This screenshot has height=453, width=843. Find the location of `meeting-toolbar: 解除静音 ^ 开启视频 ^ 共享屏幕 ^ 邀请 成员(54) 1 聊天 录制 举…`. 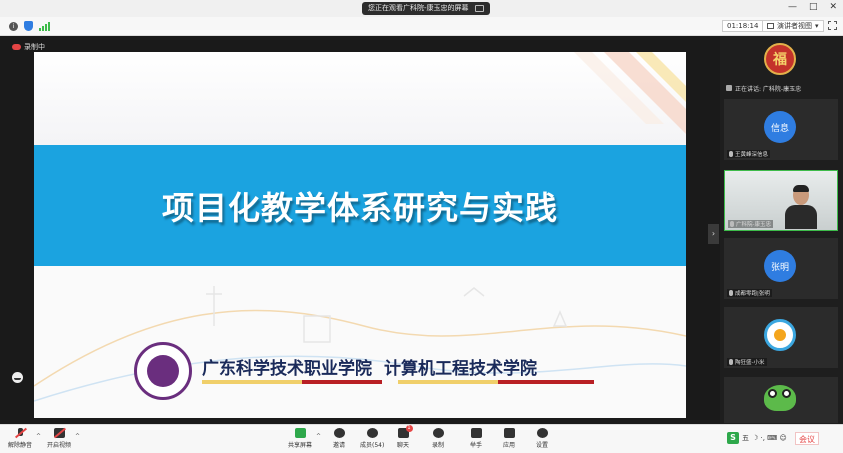

meeting-toolbar: 解除静音 ^ 开启视频 ^ 共享屏幕 ^ 邀请 成员(54) 1 聊天 录制 举… is located at coordinates (421, 438).